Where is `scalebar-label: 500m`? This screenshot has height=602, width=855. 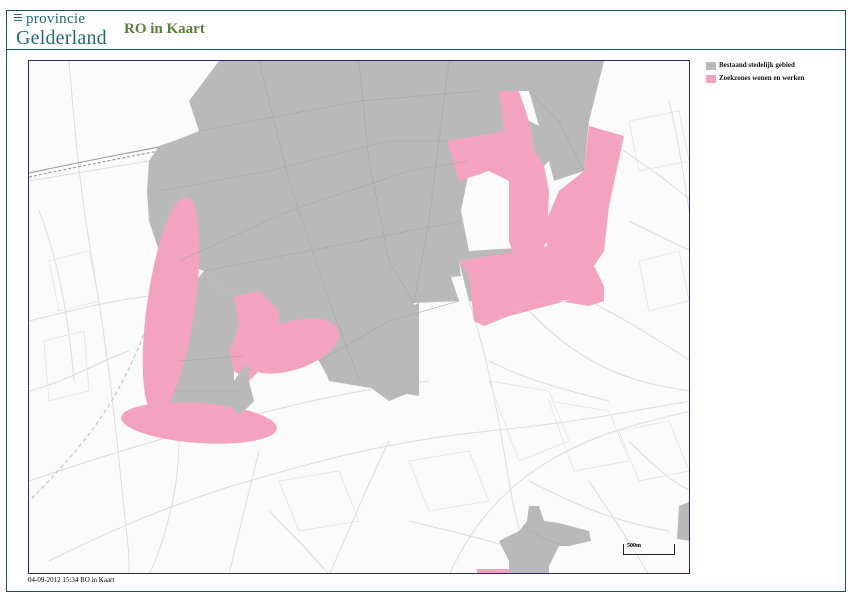 scalebar-label: 500m is located at coordinates (634, 546).